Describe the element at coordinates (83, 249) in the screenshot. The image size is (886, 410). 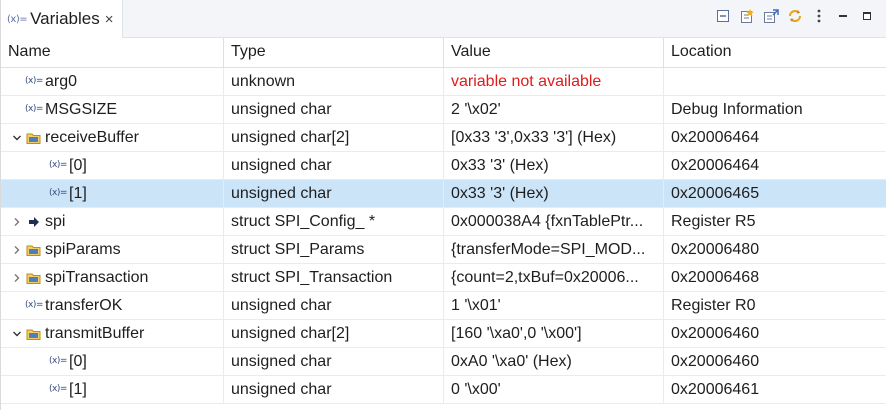
I see `variable-name: spiParams` at that location.